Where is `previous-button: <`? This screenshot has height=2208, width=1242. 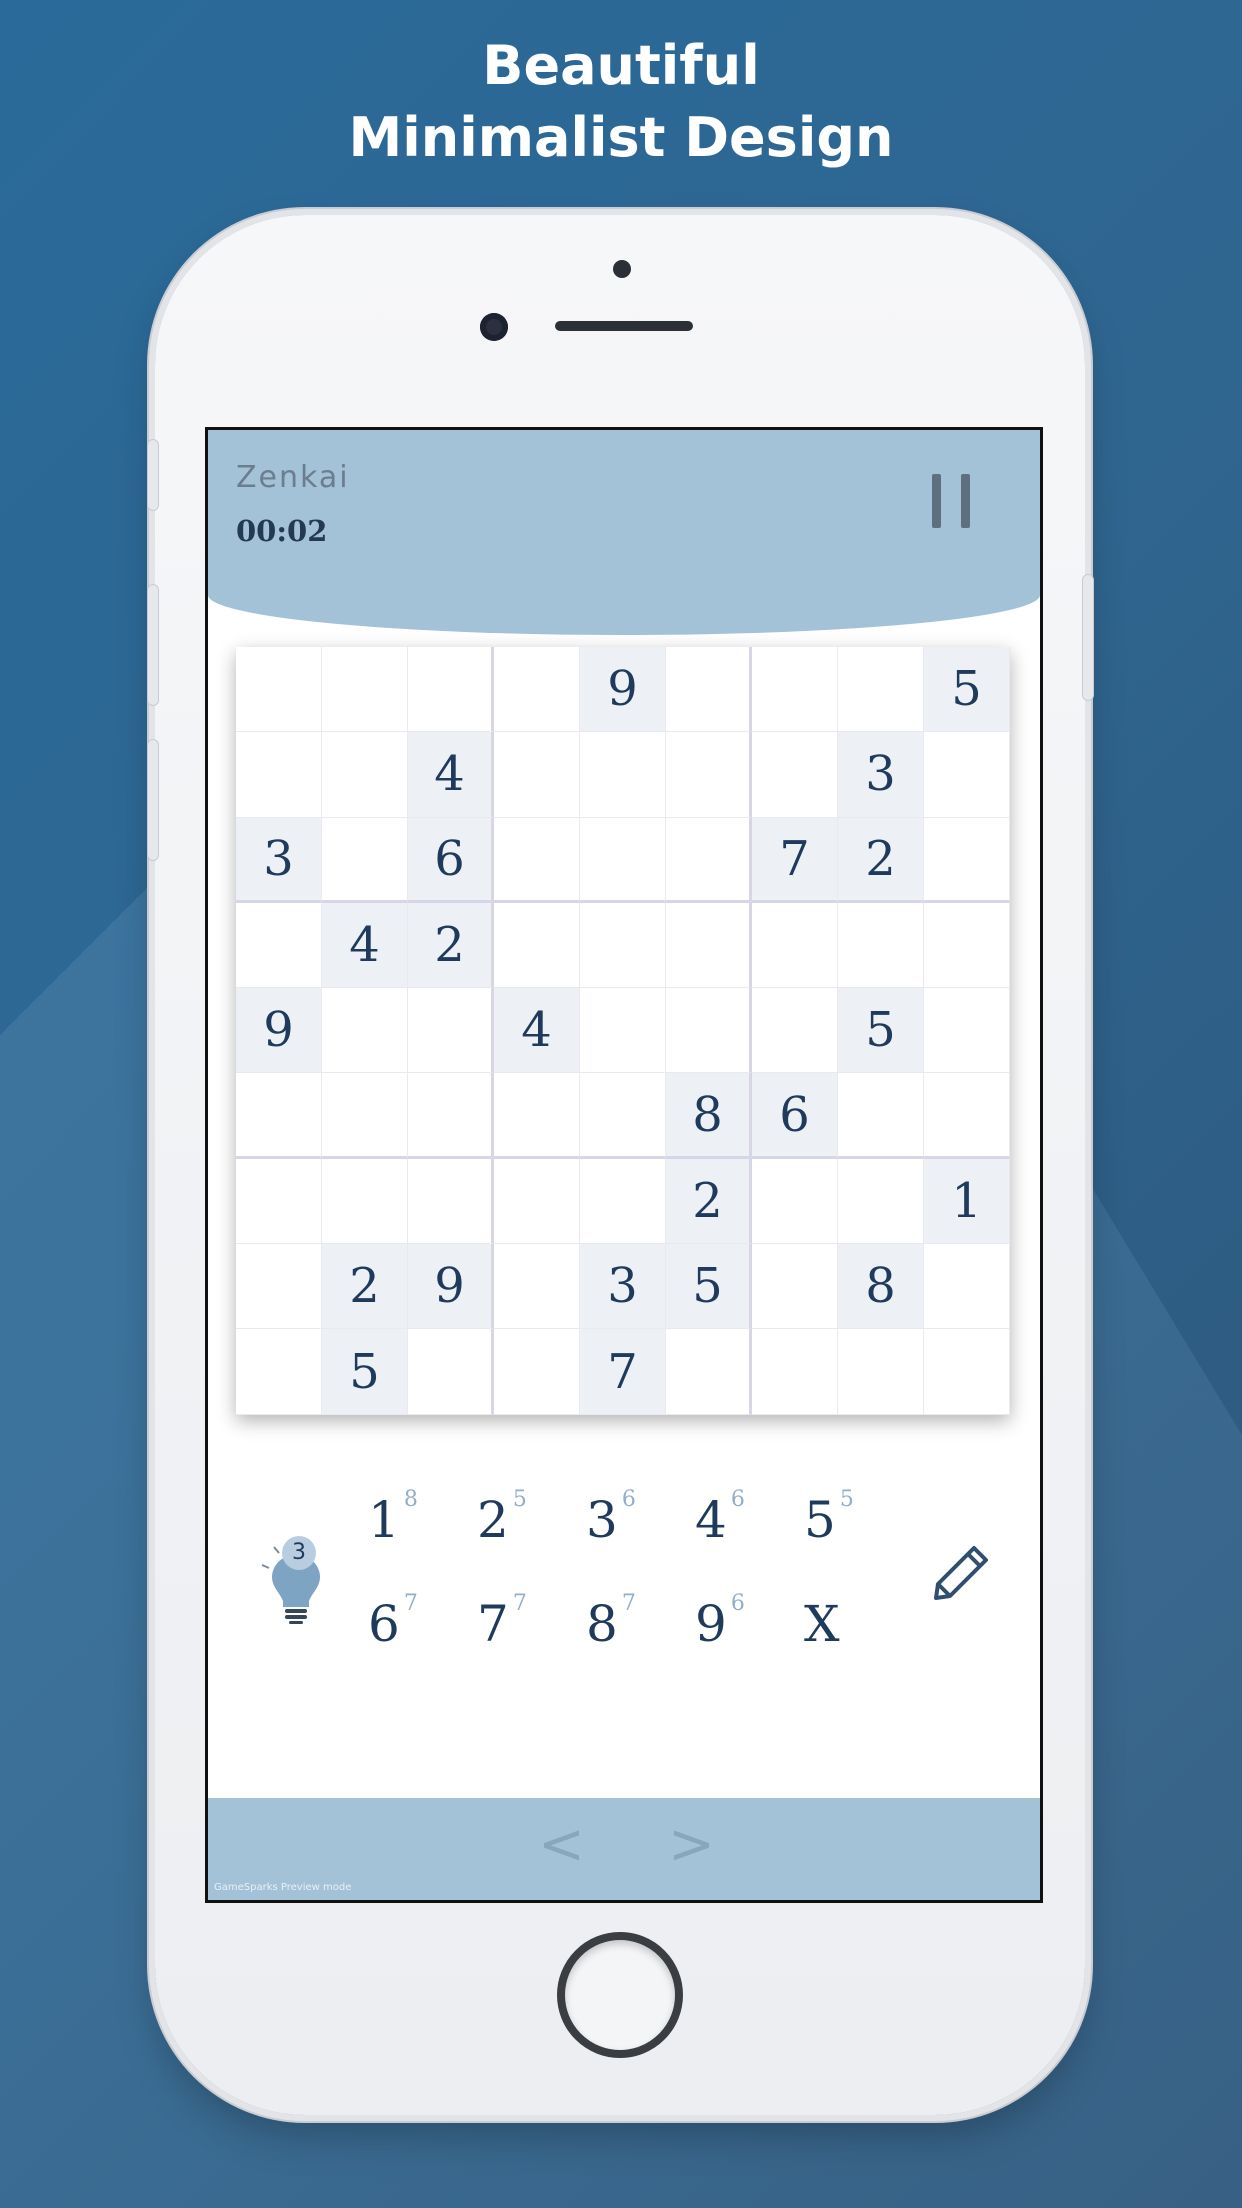
previous-button: < is located at coordinates (561, 1844).